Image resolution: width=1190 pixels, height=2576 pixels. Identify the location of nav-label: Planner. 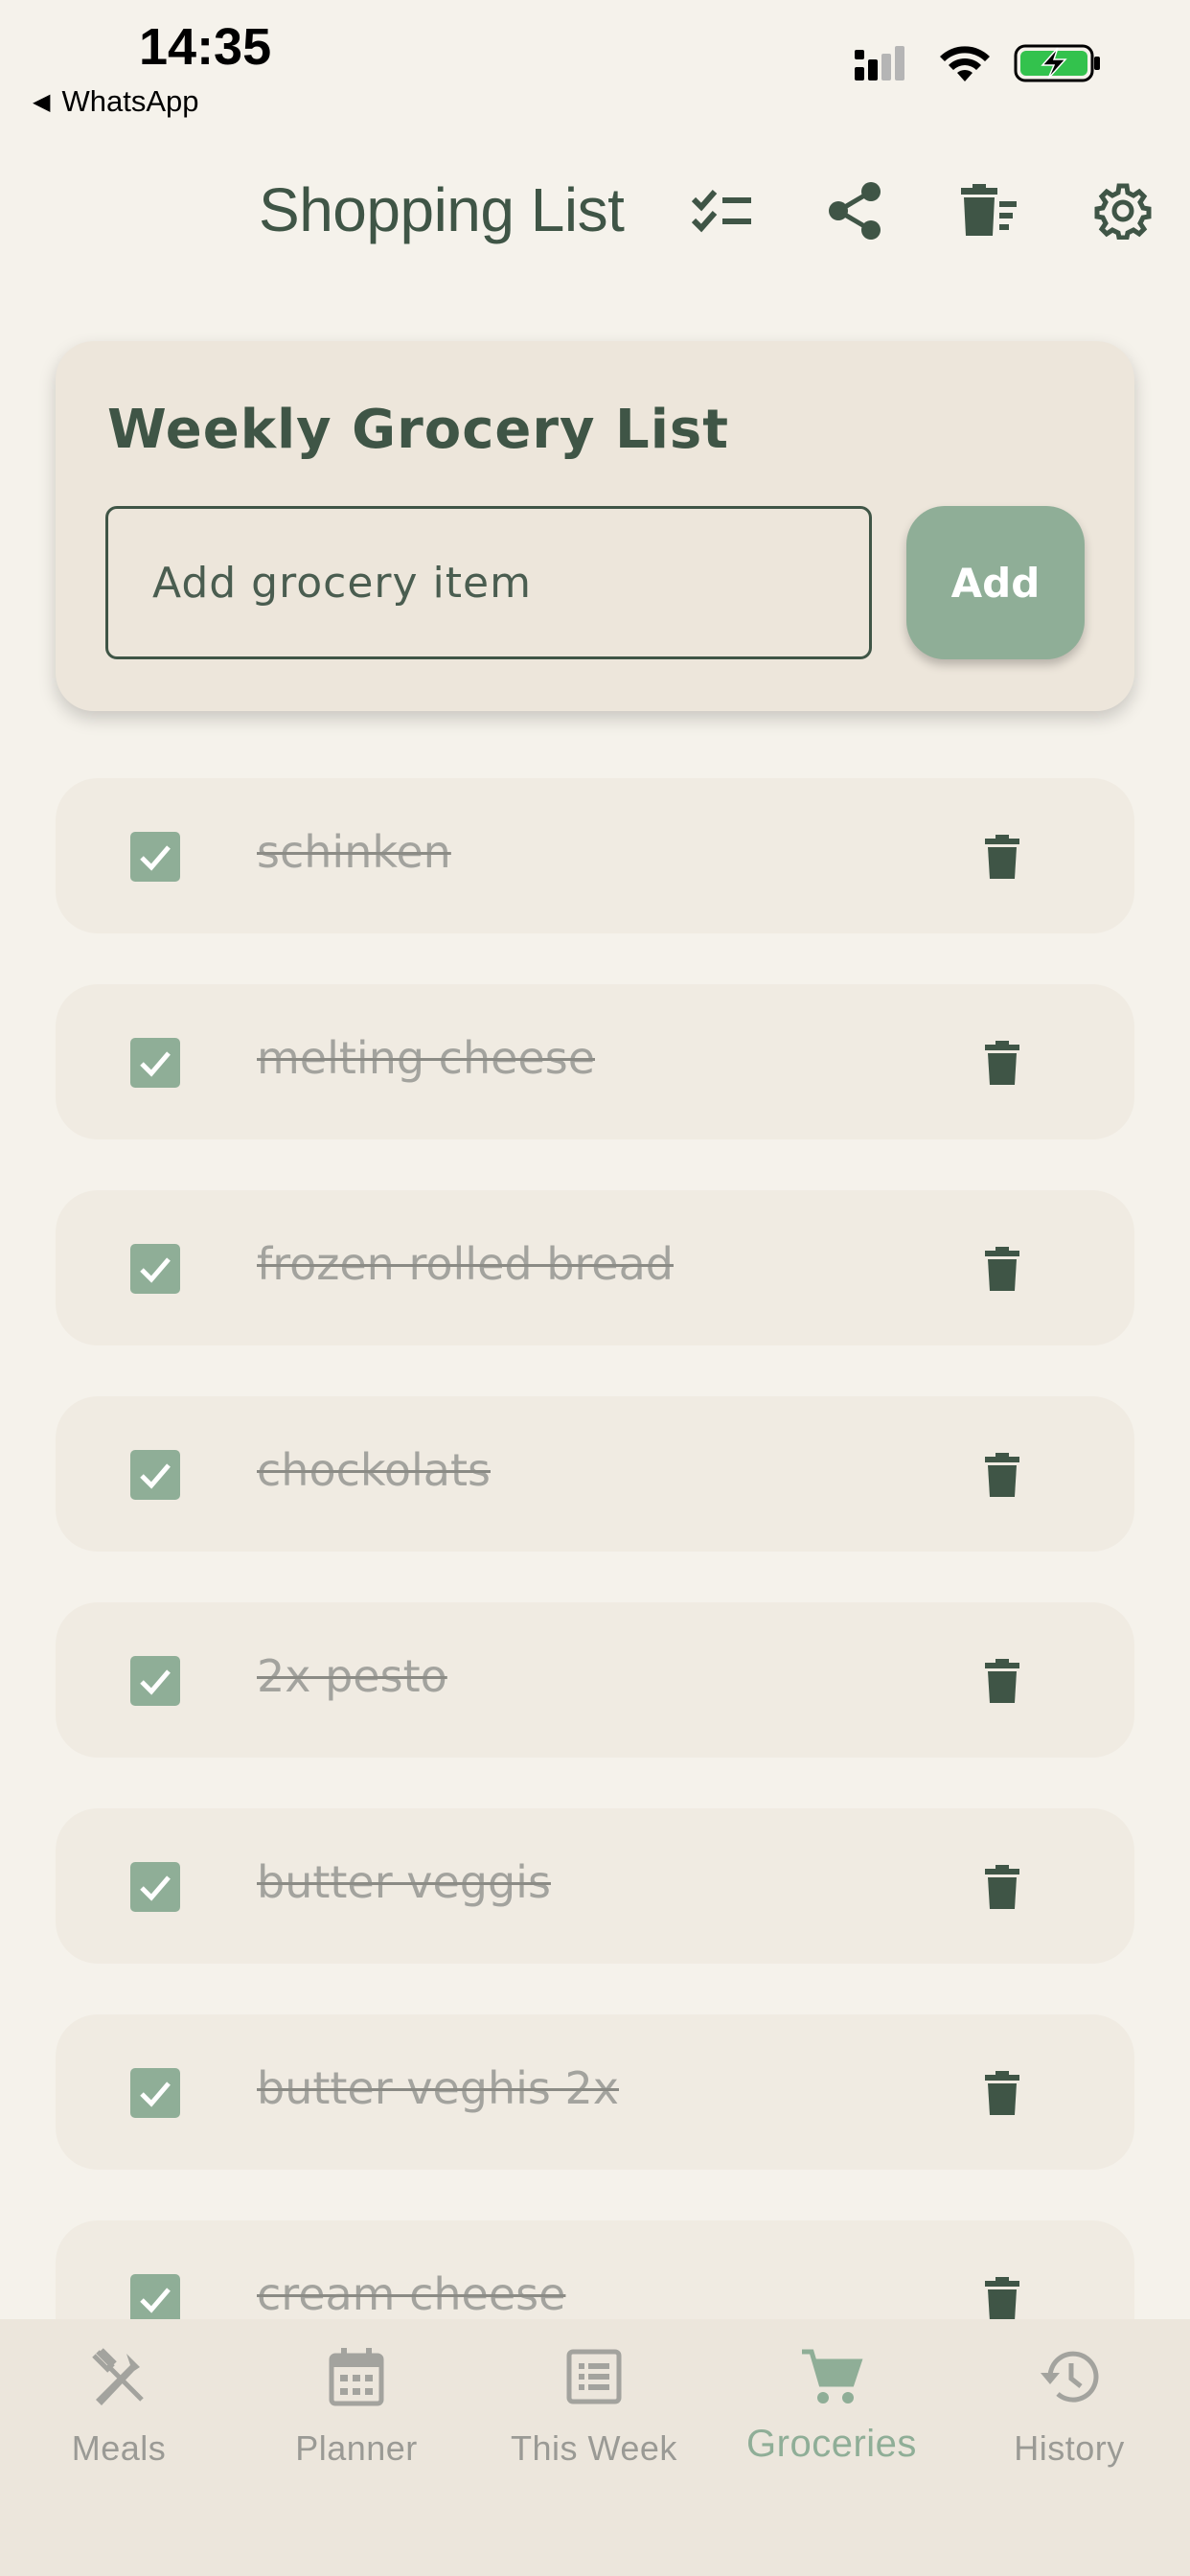
(357, 2448).